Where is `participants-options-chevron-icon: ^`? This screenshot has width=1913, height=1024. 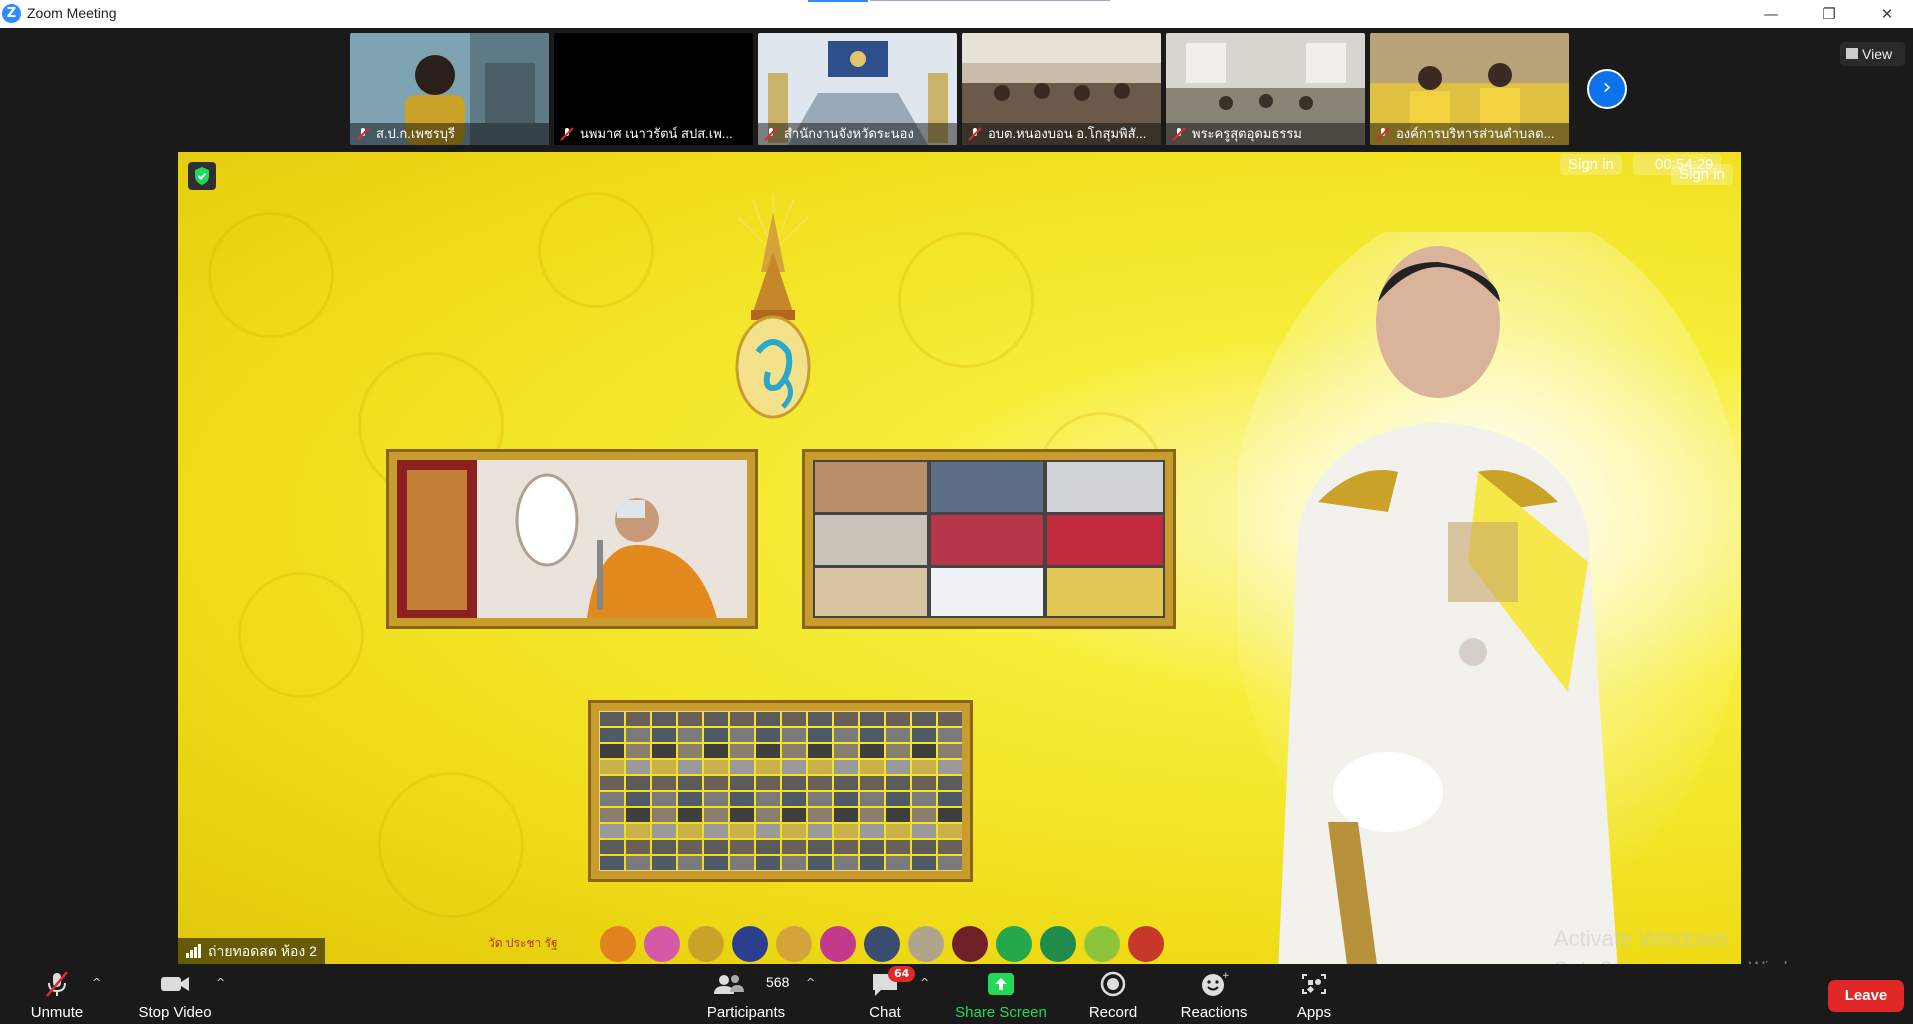
participants-options-chevron-icon: ^ is located at coordinates (812, 982).